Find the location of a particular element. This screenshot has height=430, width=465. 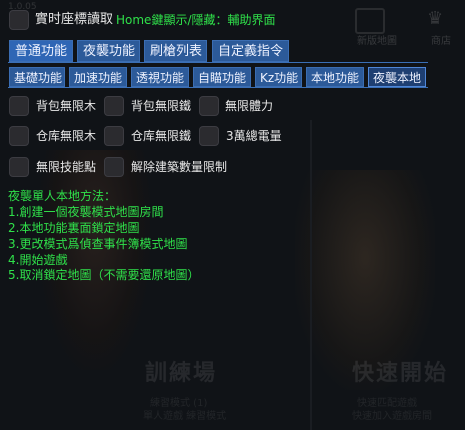

tab-gun-list: 刷槍列表 is located at coordinates (175, 51).